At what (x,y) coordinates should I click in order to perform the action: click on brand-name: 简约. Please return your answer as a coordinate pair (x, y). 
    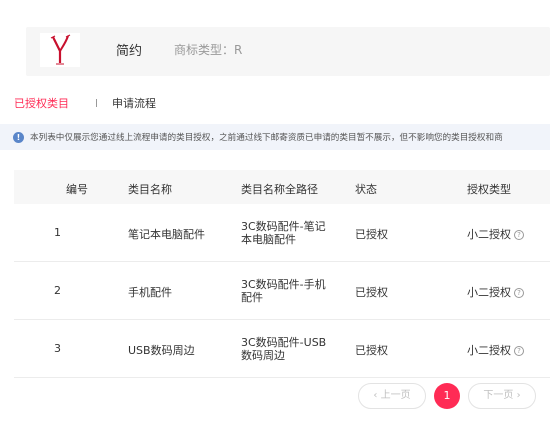
    Looking at the image, I should click on (129, 51).